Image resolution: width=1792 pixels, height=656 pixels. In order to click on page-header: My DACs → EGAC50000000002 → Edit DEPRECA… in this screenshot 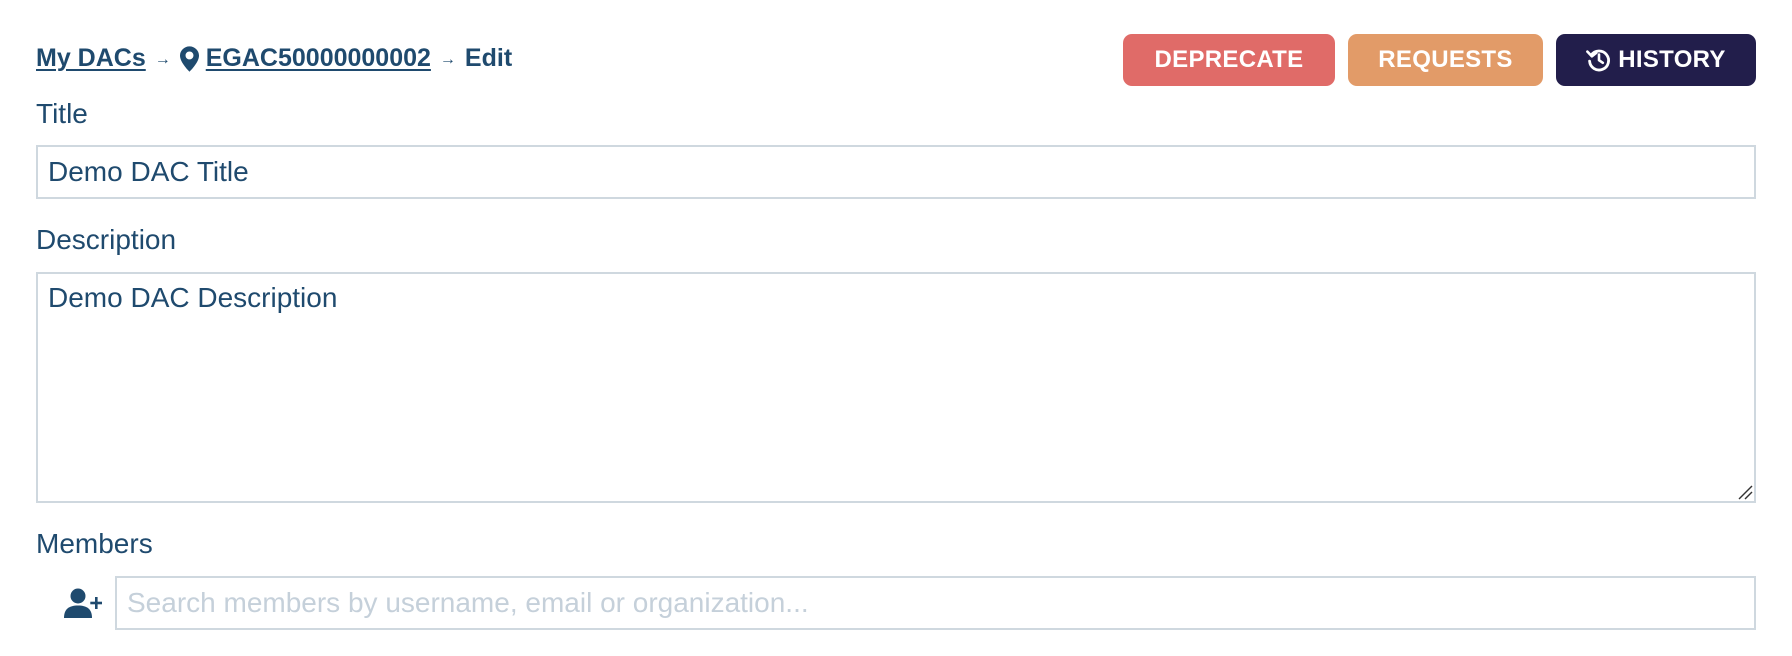, I will do `click(896, 60)`.